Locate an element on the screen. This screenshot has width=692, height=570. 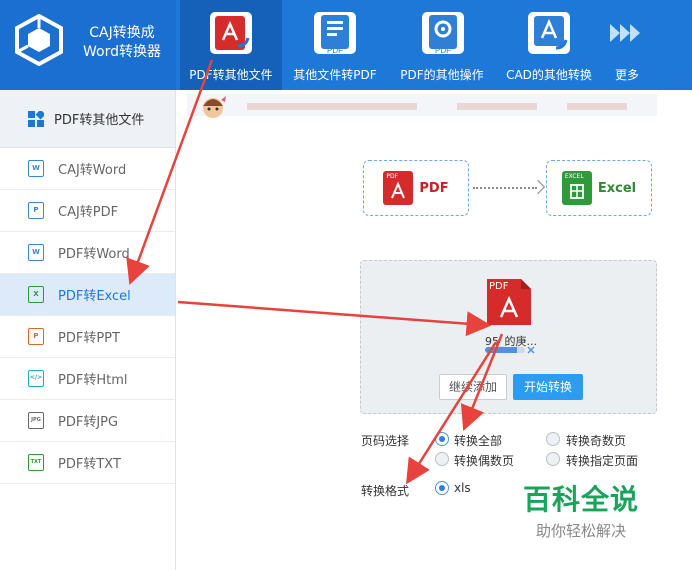
file-progress-bar is located at coordinates (505, 350).